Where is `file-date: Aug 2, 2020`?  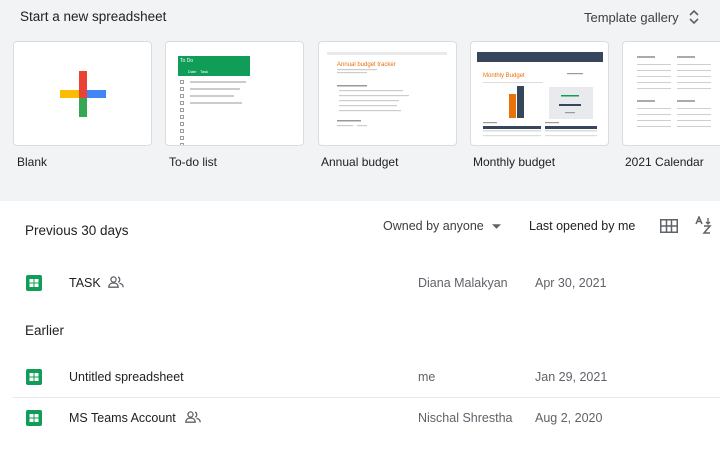 file-date: Aug 2, 2020 is located at coordinates (569, 418).